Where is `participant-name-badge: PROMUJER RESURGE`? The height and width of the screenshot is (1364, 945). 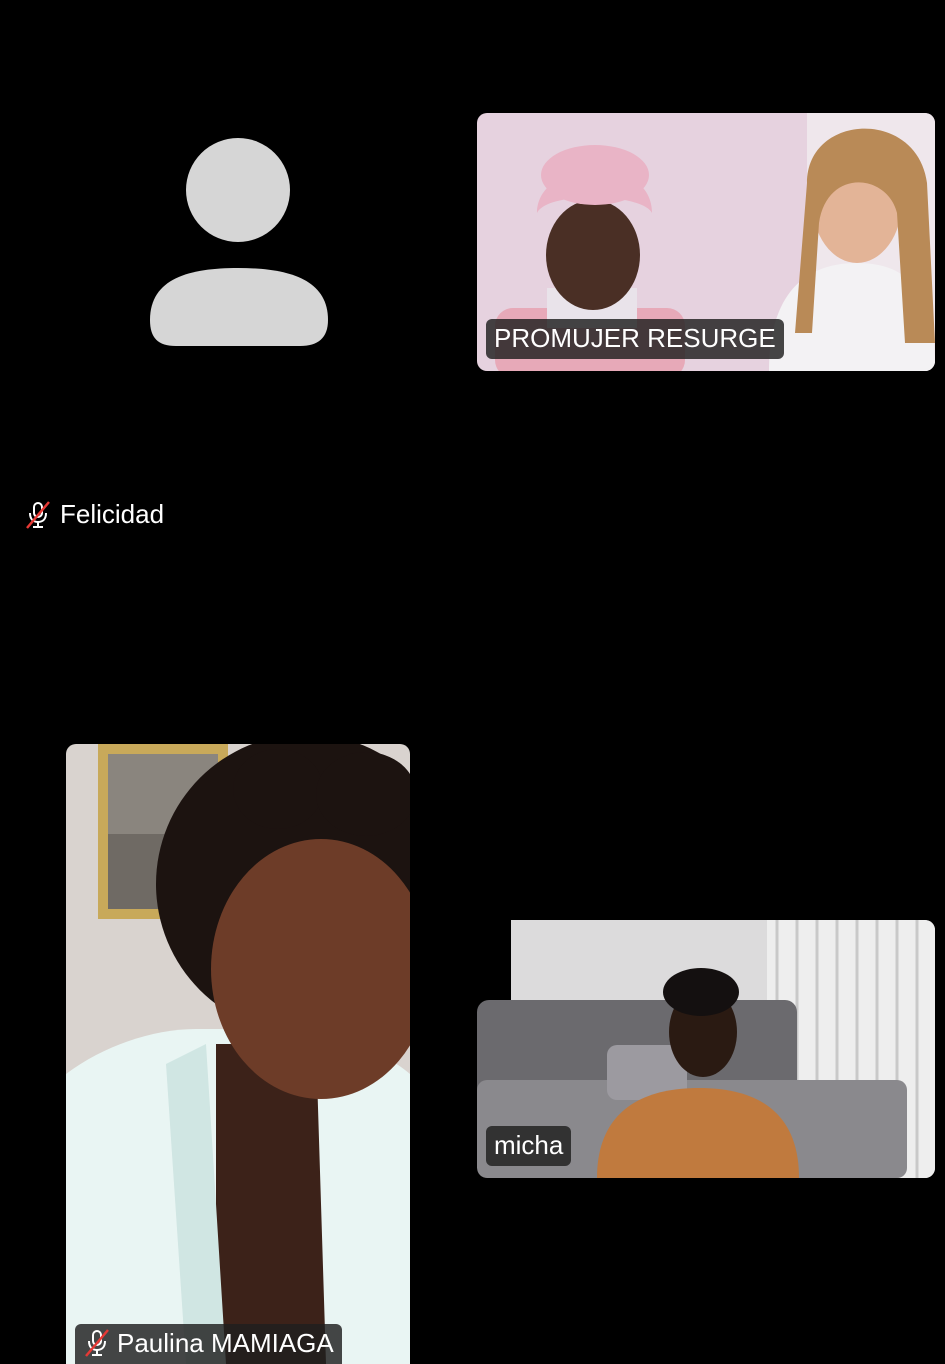
participant-name-badge: PROMUJER RESURGE is located at coordinates (635, 339).